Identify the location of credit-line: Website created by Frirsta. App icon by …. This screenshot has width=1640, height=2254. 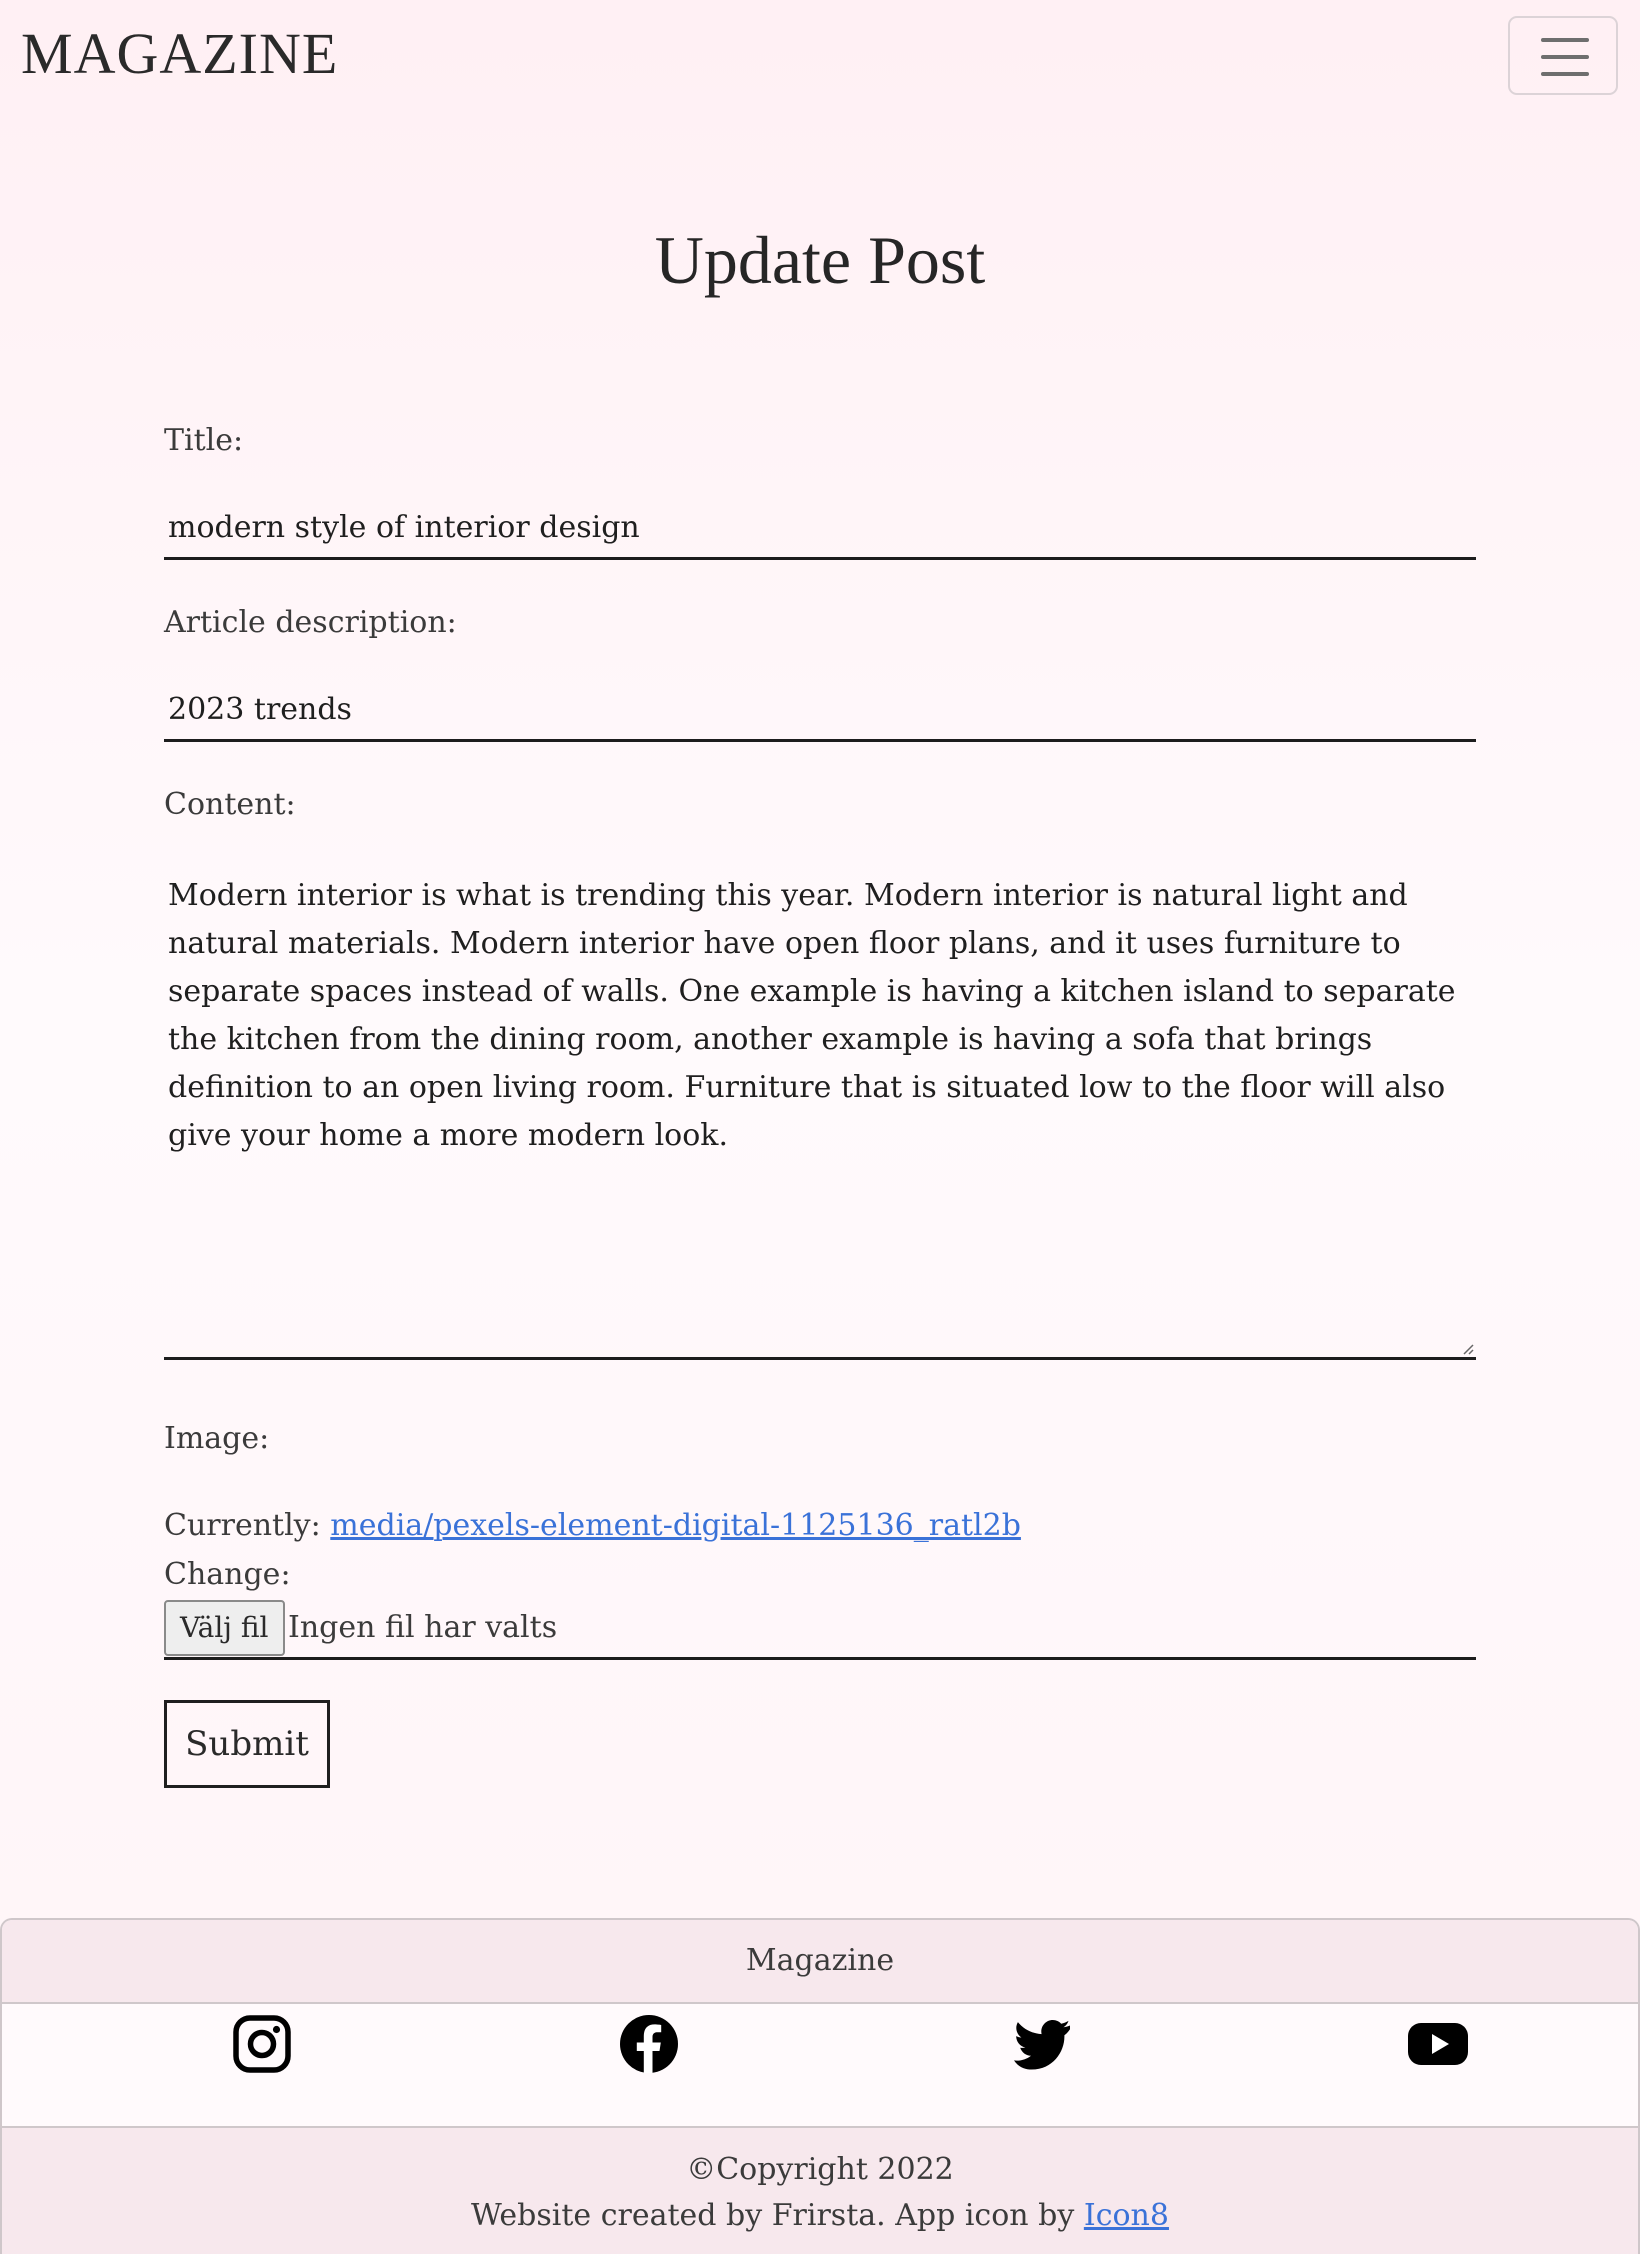
(820, 2216).